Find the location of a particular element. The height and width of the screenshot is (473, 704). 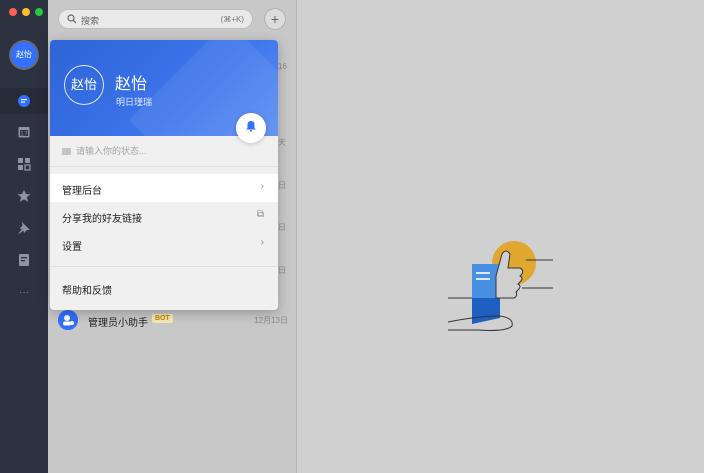

calendar-icon: 17 is located at coordinates (24, 132).